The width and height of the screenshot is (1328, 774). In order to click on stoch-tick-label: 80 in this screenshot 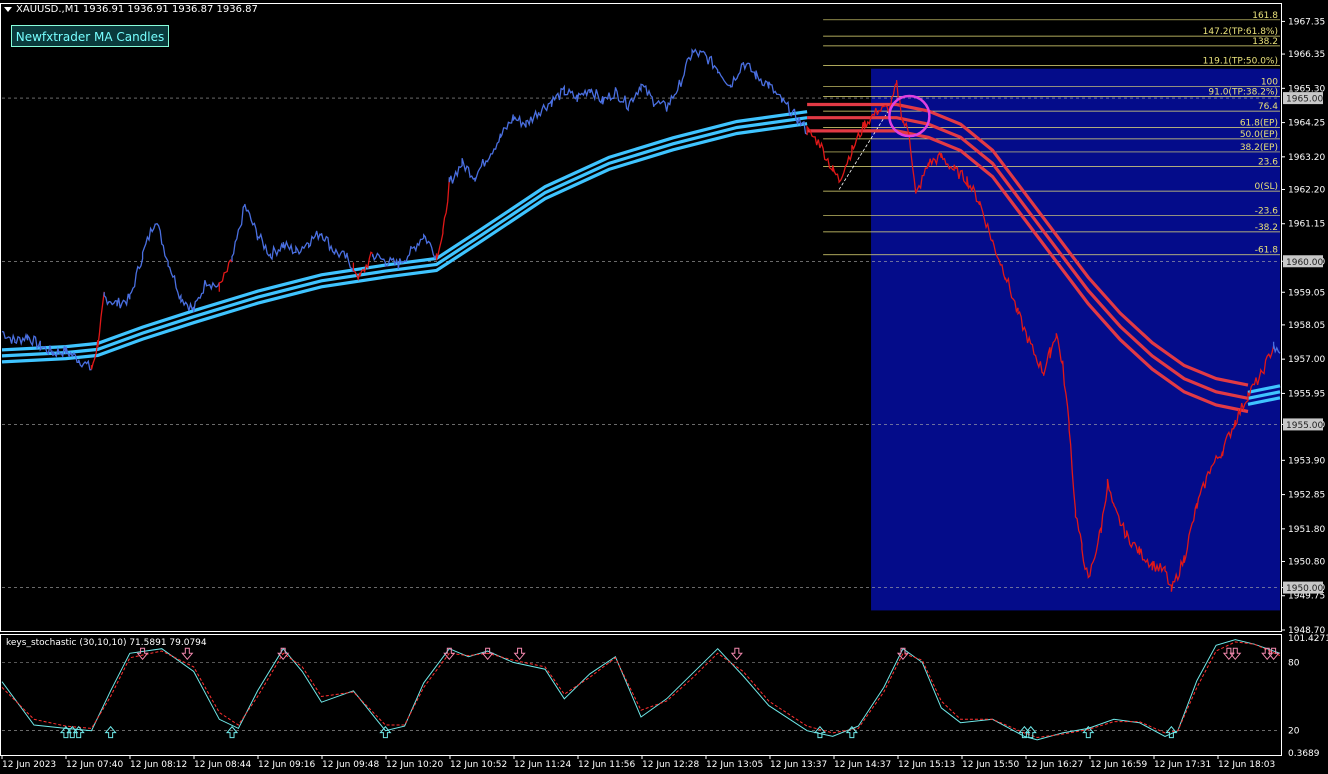, I will do `click(1294, 663)`.